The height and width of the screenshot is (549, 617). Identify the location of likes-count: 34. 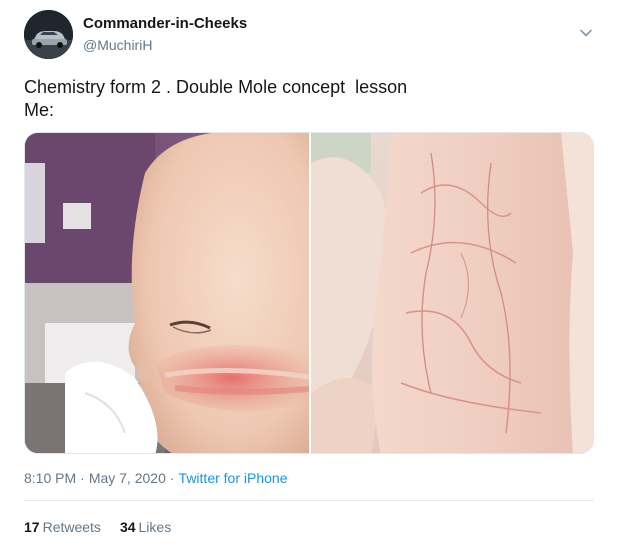
(127, 527).